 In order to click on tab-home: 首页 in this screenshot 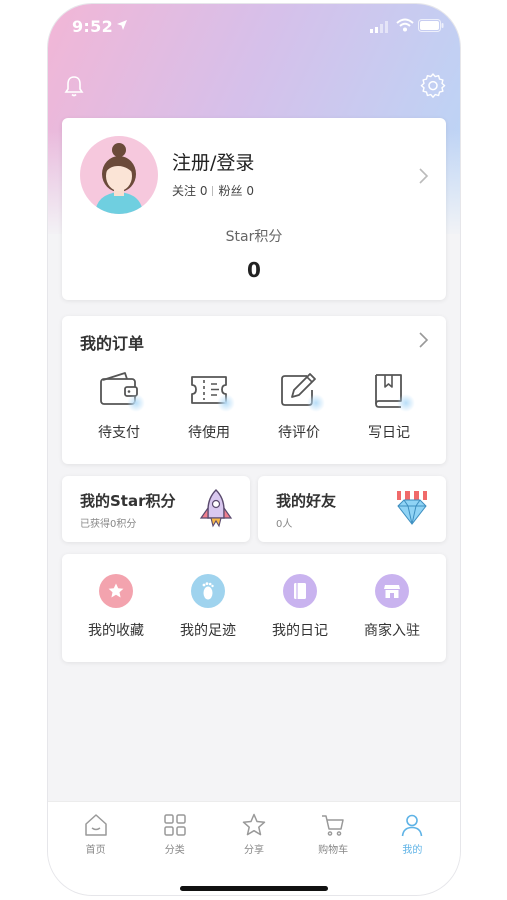, I will do `click(96, 834)`.